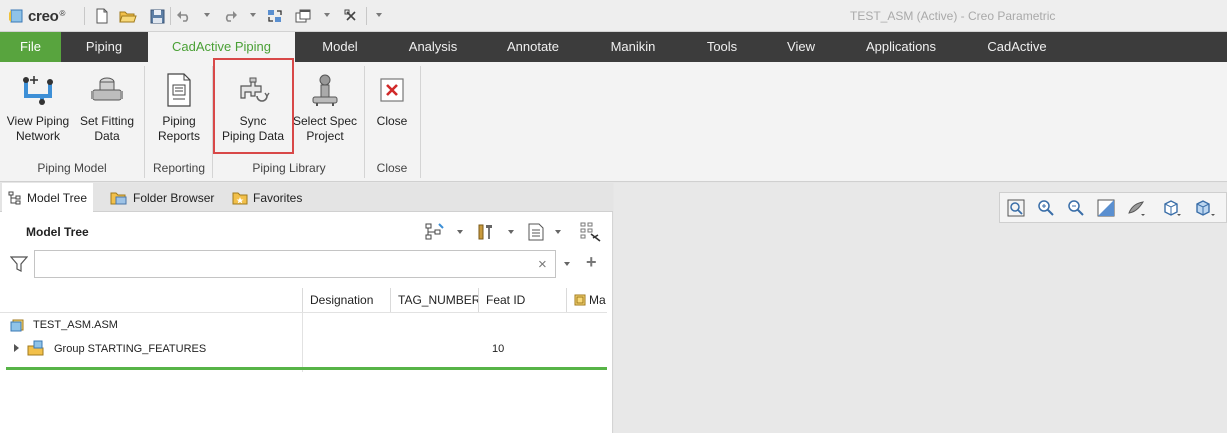 This screenshot has height=433, width=1227. I want to click on group-label-reporting: Reporting, so click(179, 168).